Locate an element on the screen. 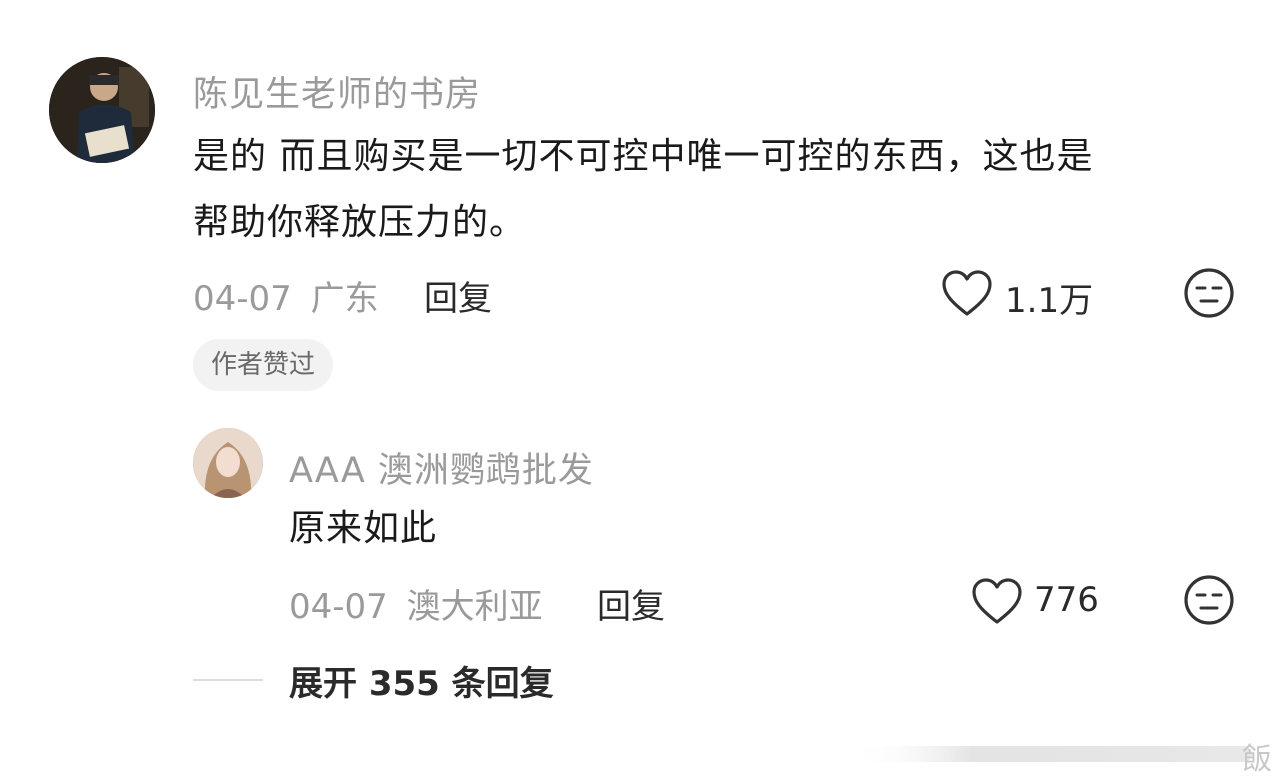 The image size is (1284, 782). reply-meta: 04-07 澳大利亚 is located at coordinates (416, 603).